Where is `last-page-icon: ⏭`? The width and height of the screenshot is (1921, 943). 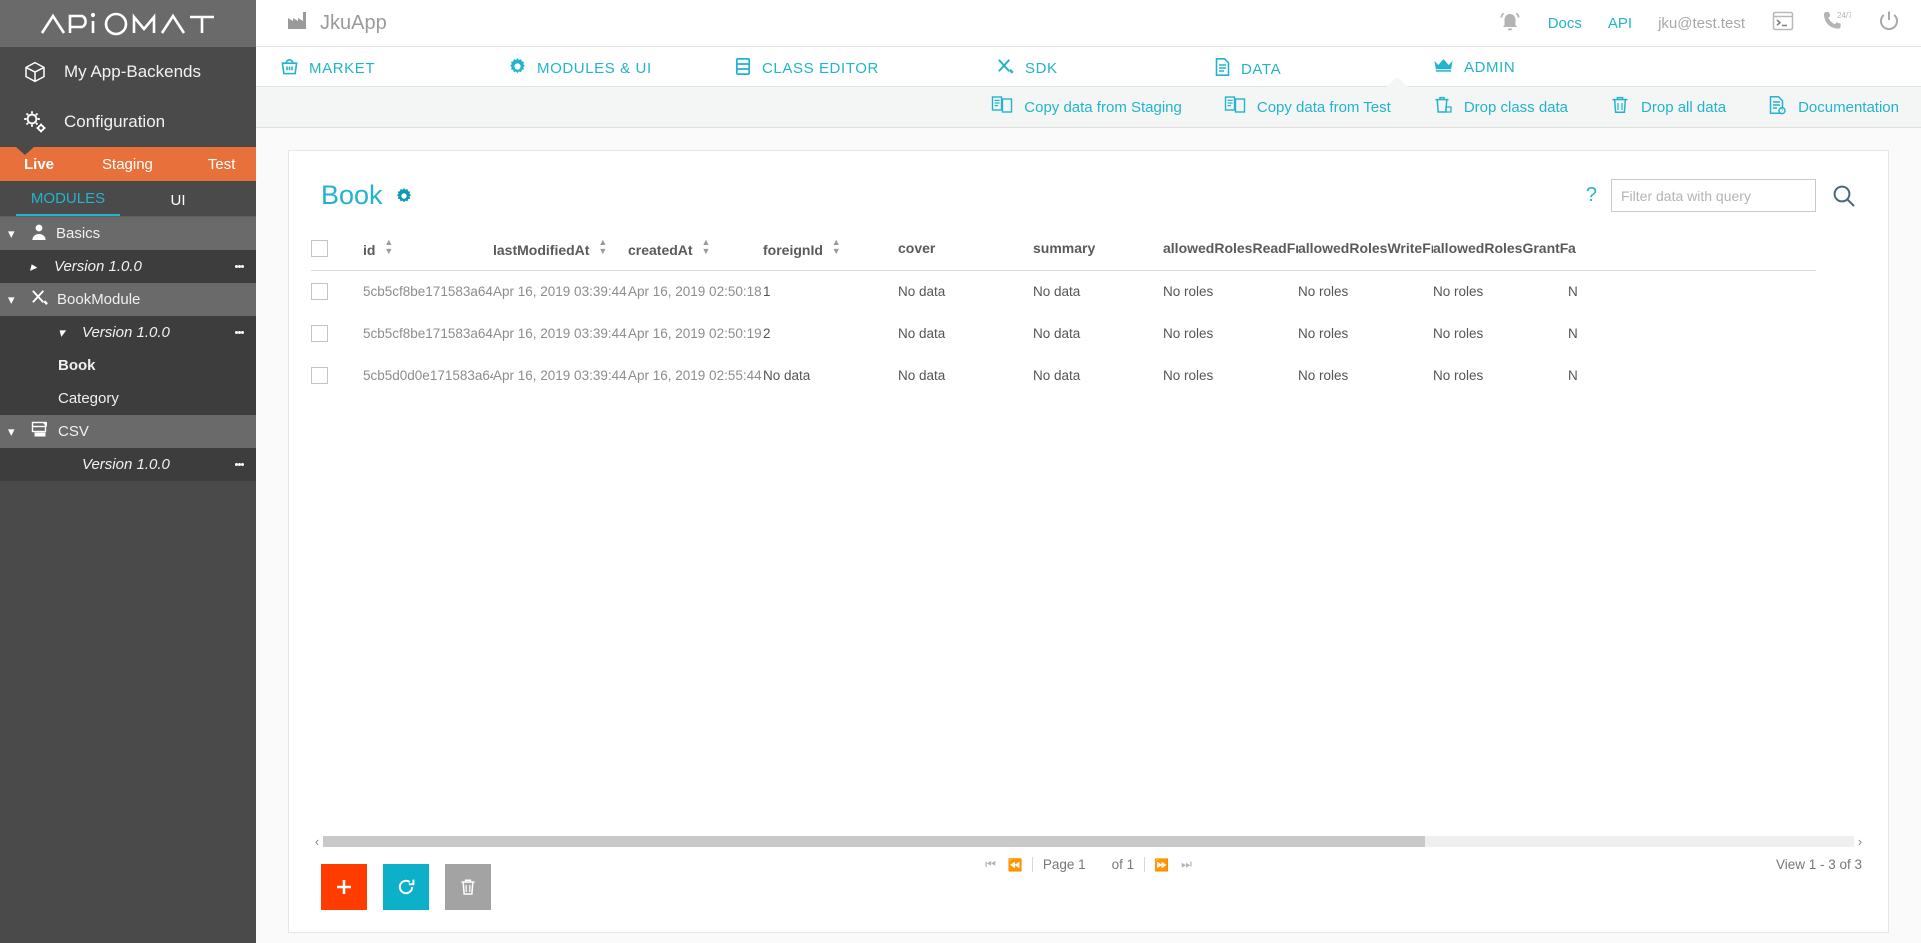 last-page-icon: ⏭ is located at coordinates (1186, 864).